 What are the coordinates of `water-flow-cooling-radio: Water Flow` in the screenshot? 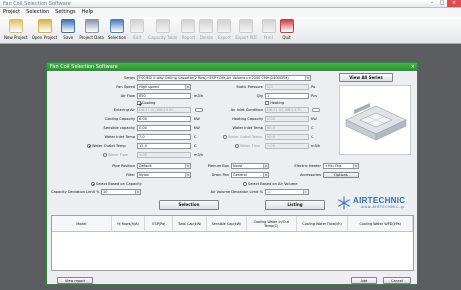 It's located at (115, 155).